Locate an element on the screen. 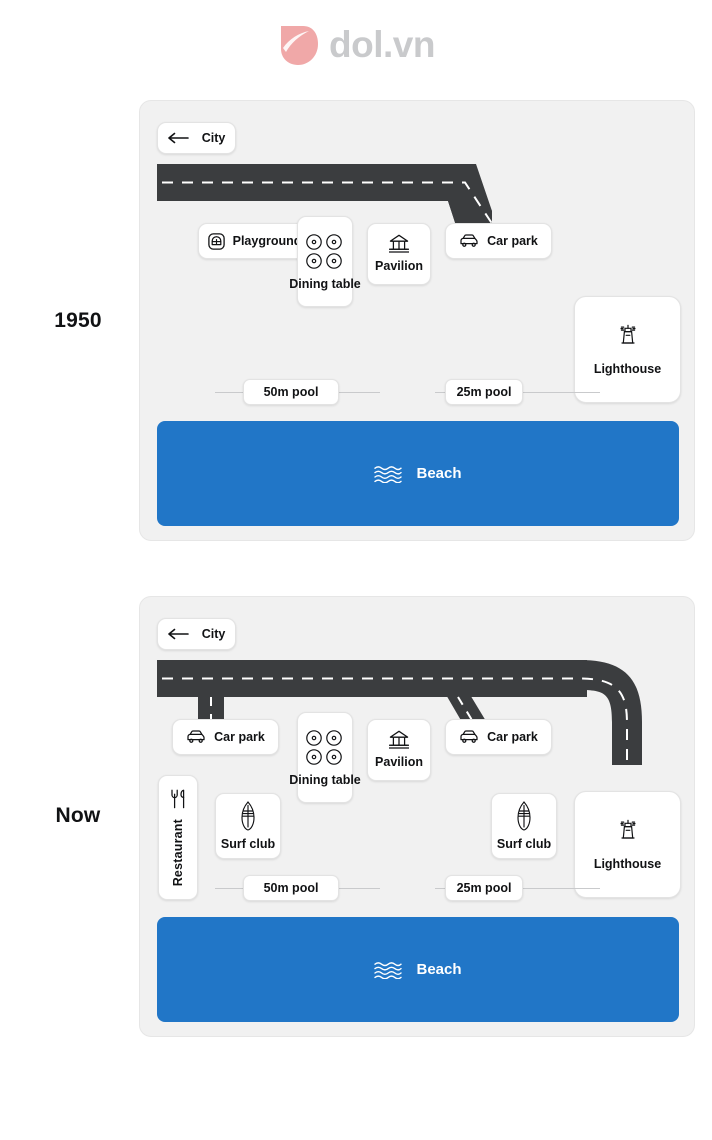 The image size is (712, 1140). pool-25m-chip-1950: 25m pool is located at coordinates (484, 392).